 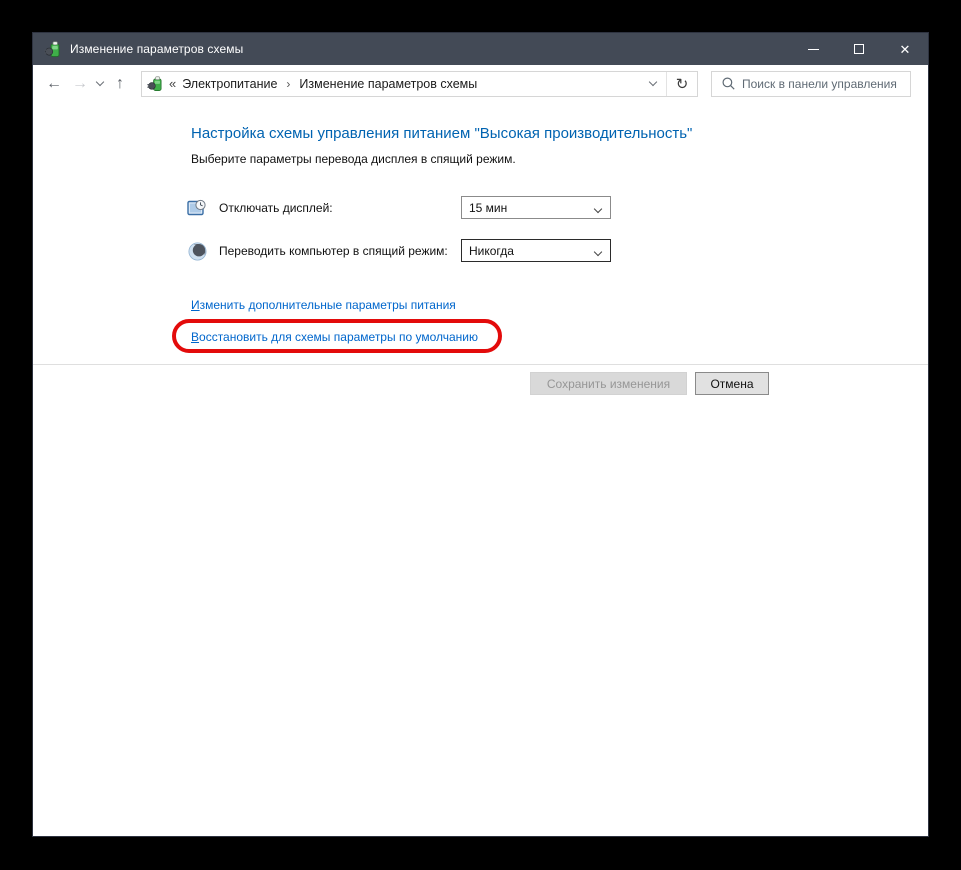 What do you see at coordinates (229, 84) in the screenshot?
I see `breadcrumb-item-power-options: Электропитание` at bounding box center [229, 84].